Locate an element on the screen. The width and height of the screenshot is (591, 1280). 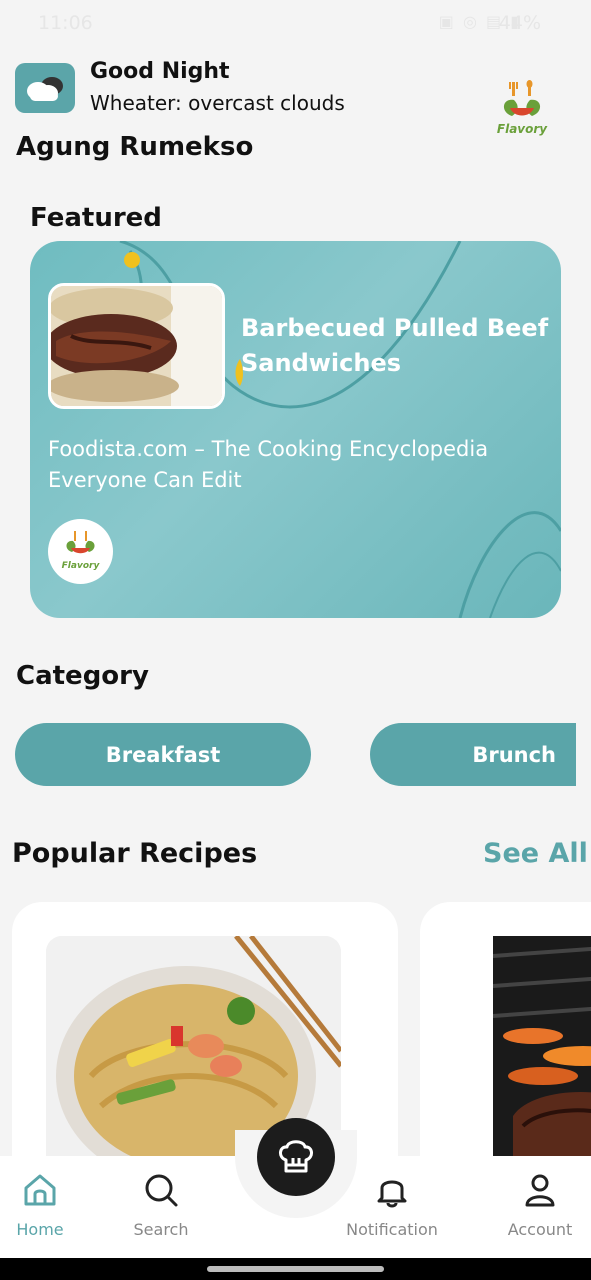
recipe-image is located at coordinates (542, 1056).